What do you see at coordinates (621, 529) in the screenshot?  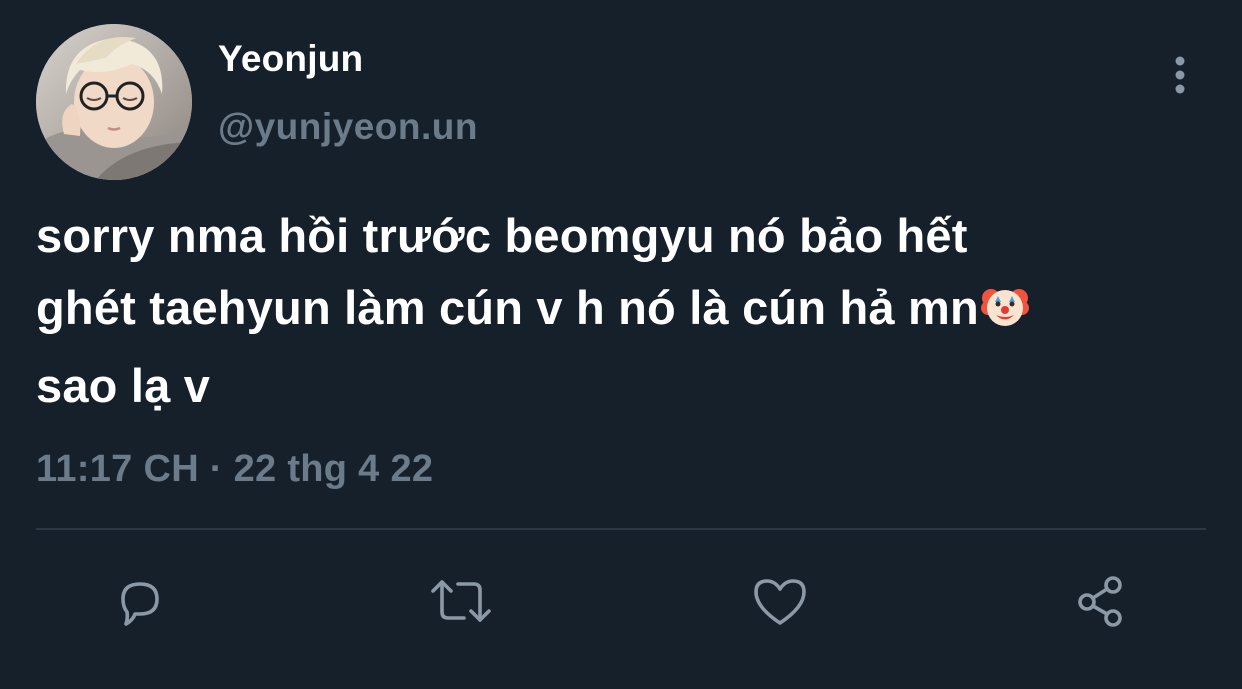 I see `divider` at bounding box center [621, 529].